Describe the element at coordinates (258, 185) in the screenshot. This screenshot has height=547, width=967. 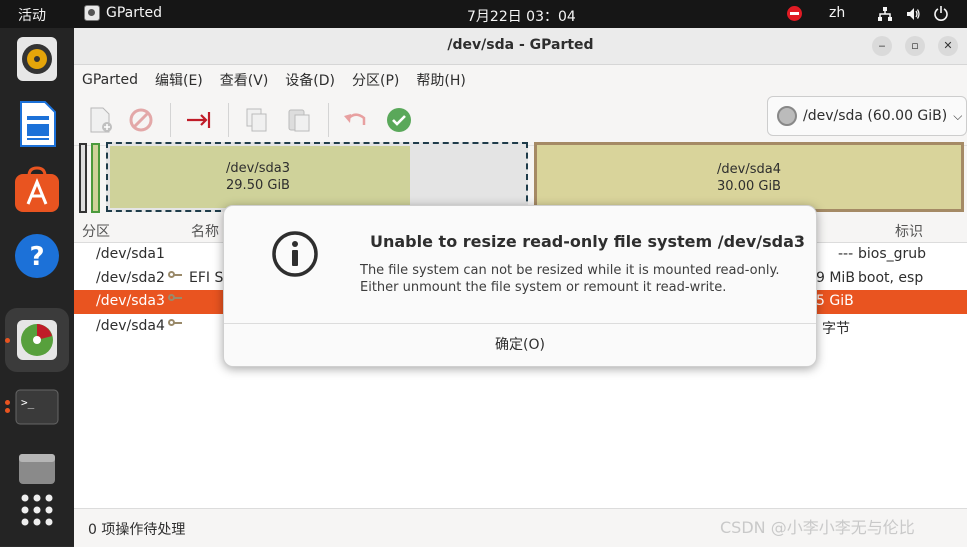
I see `partition-size: 29.50 GiB` at that location.